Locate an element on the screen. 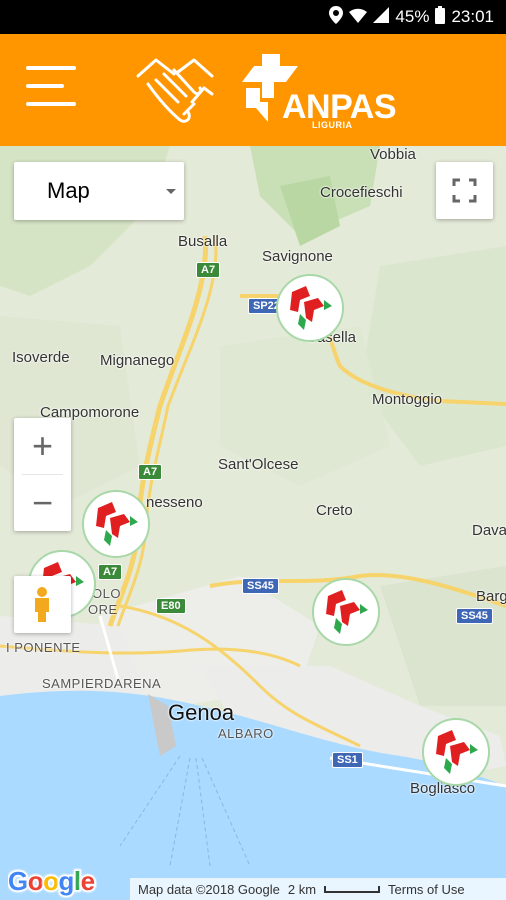 The image size is (506, 900). google-logo: Google is located at coordinates (53, 882).